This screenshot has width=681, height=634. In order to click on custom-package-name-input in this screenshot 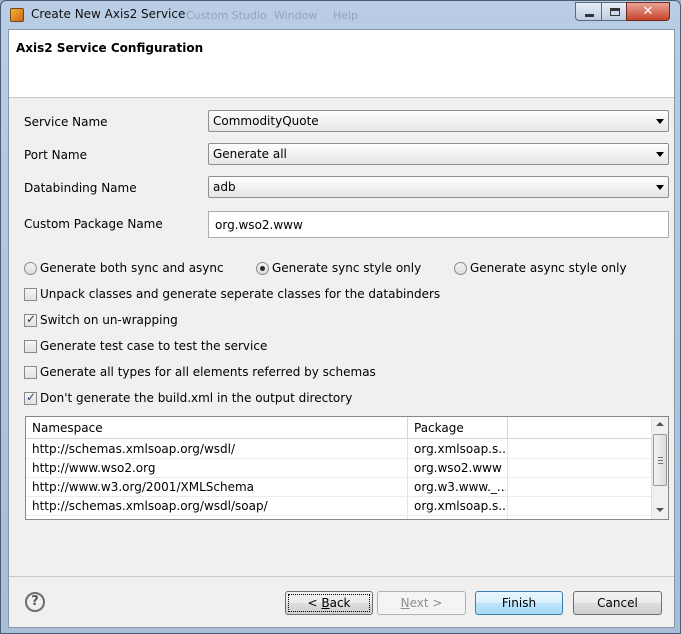, I will do `click(438, 224)`.